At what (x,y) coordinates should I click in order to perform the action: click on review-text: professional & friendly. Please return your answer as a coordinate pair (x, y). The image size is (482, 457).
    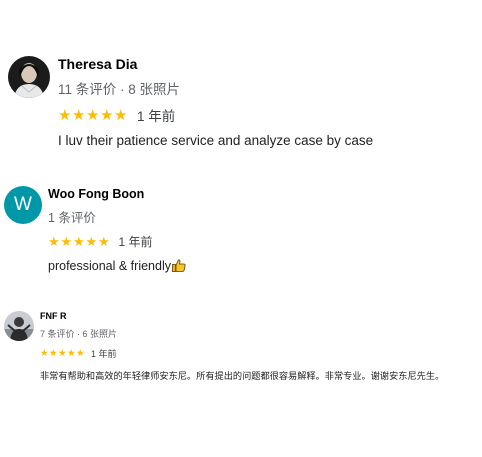
    Looking at the image, I should click on (109, 266).